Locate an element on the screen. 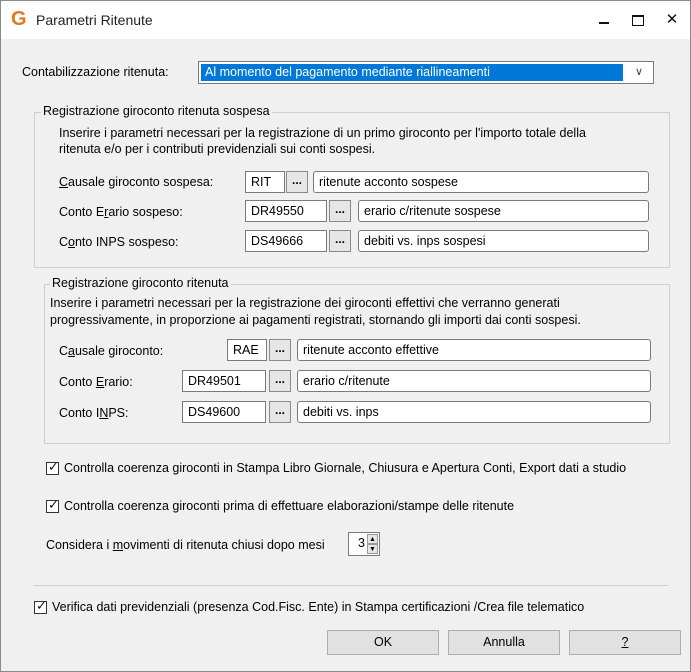 The height and width of the screenshot is (672, 691). window-title: Parametri Ritenute is located at coordinates (94, 20).